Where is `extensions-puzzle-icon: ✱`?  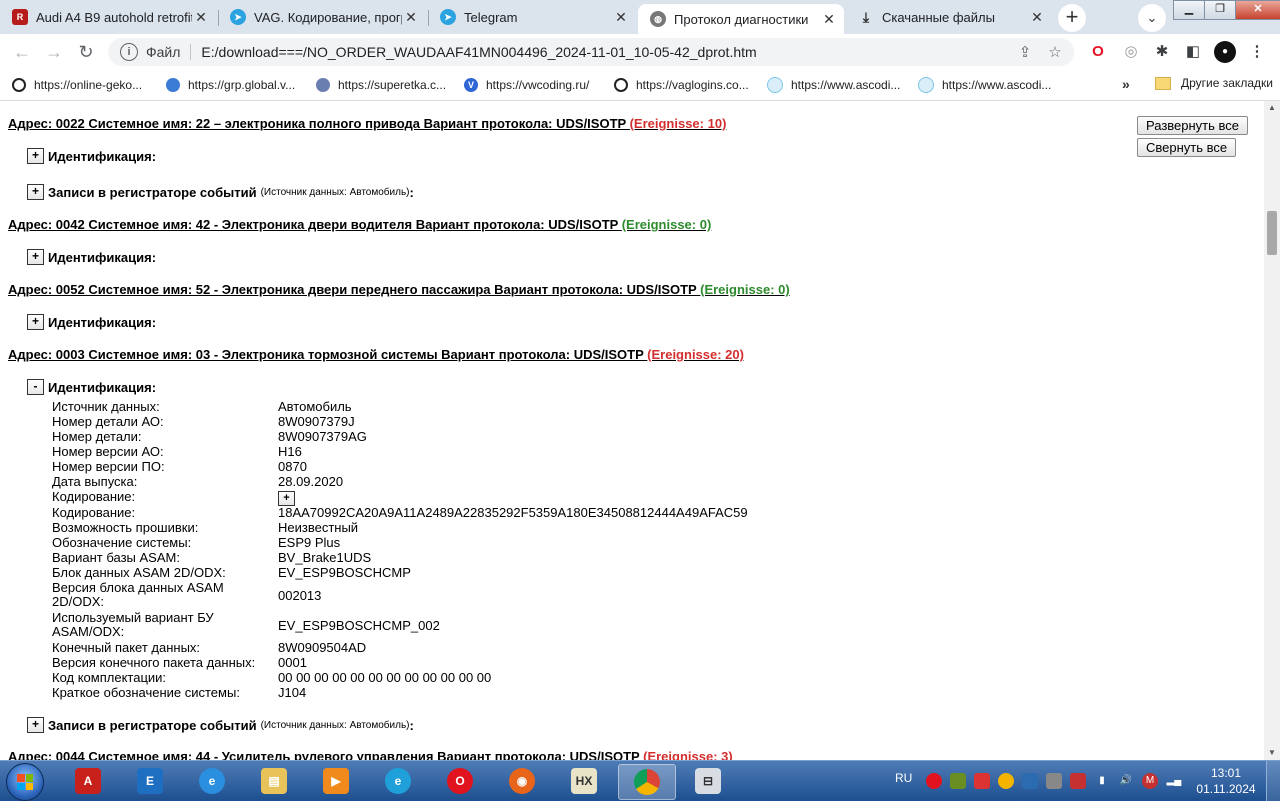 extensions-puzzle-icon: ✱ is located at coordinates (1162, 52).